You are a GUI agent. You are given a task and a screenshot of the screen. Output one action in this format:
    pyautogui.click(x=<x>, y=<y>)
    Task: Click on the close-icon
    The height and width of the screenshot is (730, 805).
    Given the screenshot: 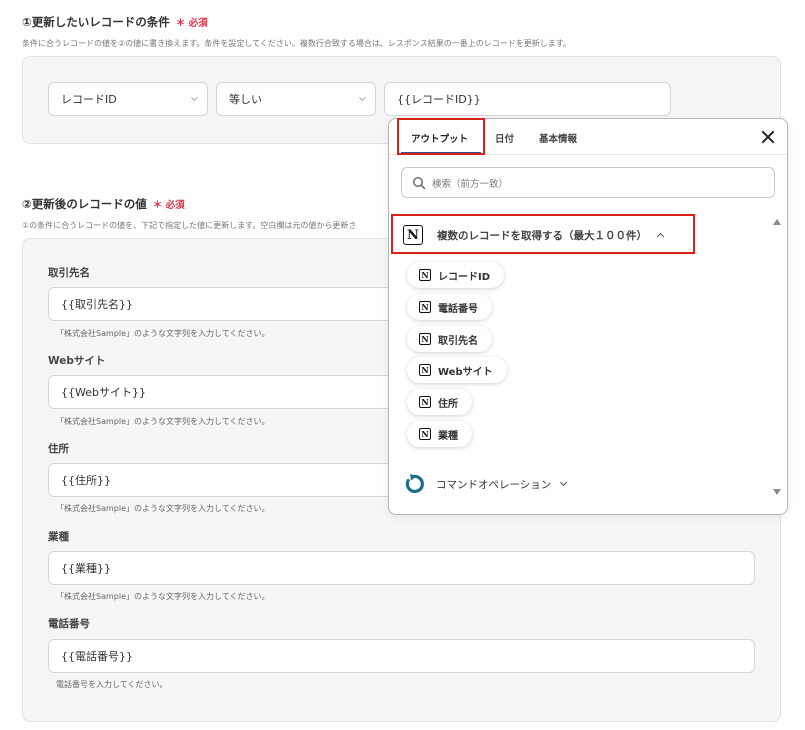 What is the action you would take?
    pyautogui.click(x=768, y=137)
    